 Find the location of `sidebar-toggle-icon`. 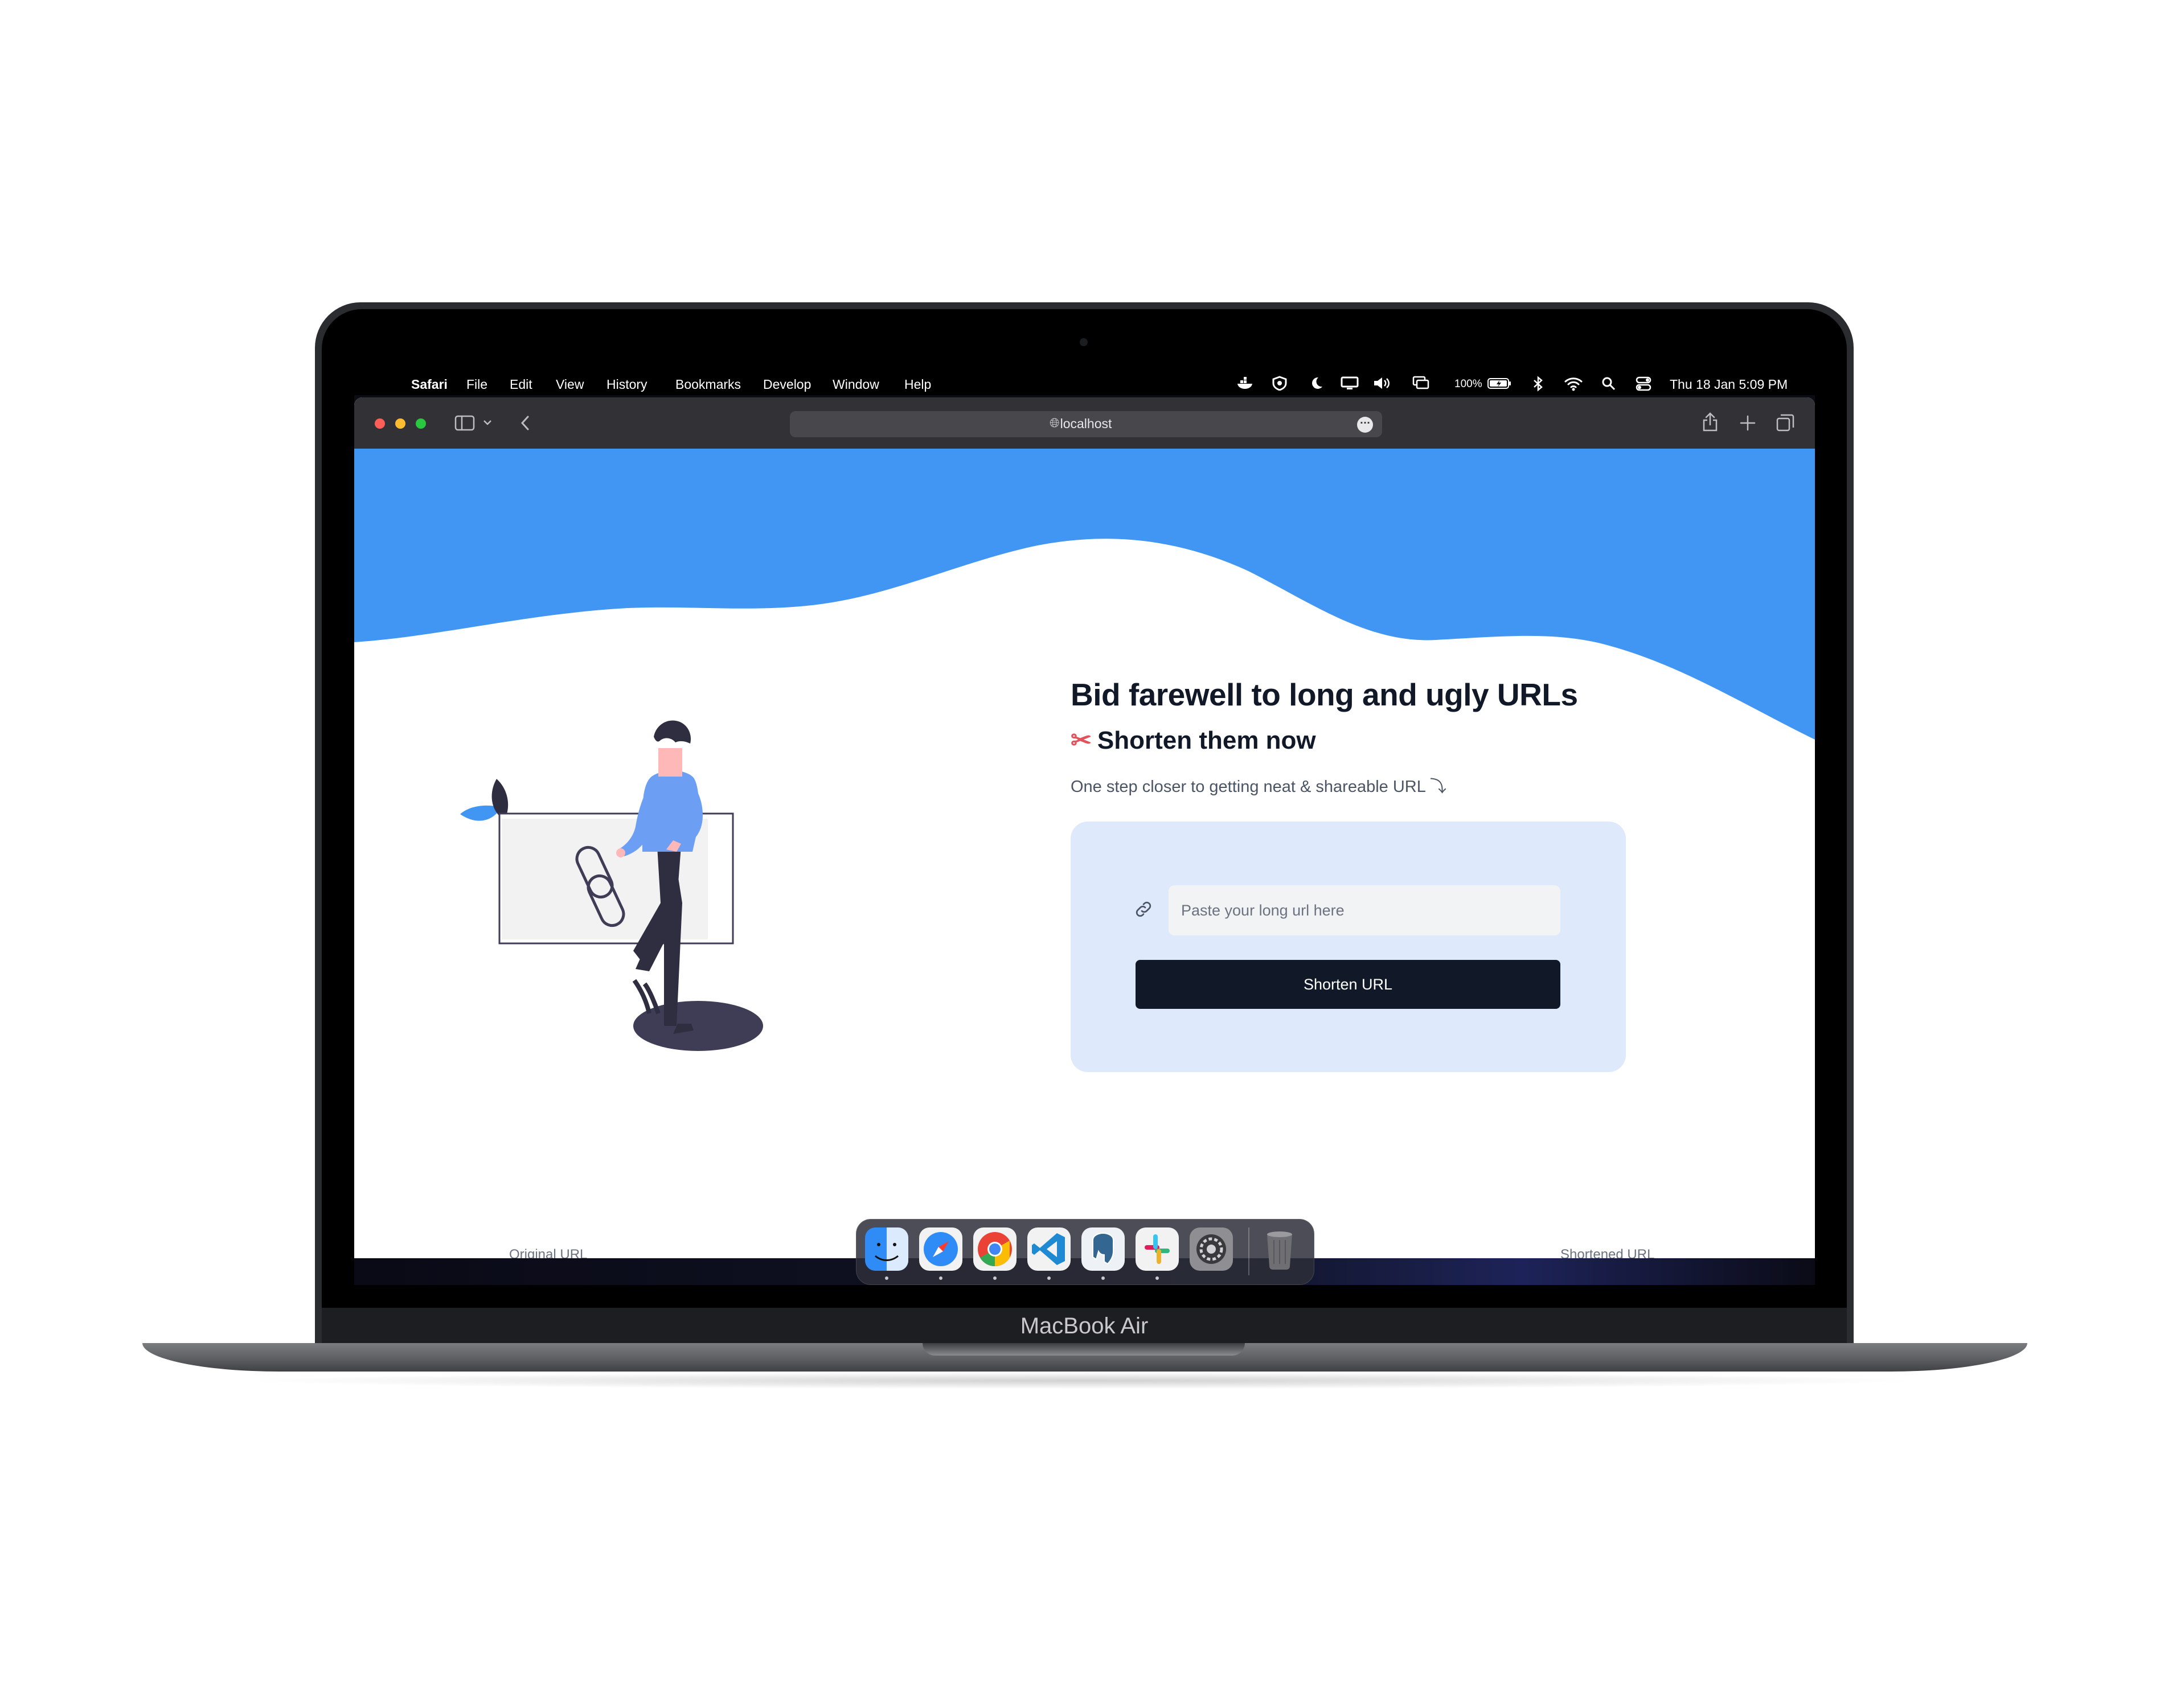

sidebar-toggle-icon is located at coordinates (464, 423).